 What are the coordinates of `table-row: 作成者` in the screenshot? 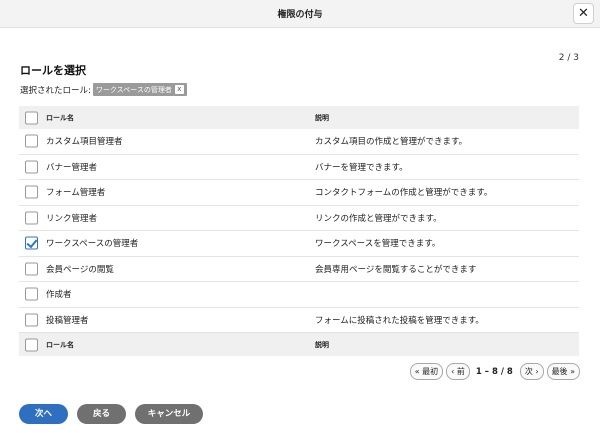 It's located at (299, 295).